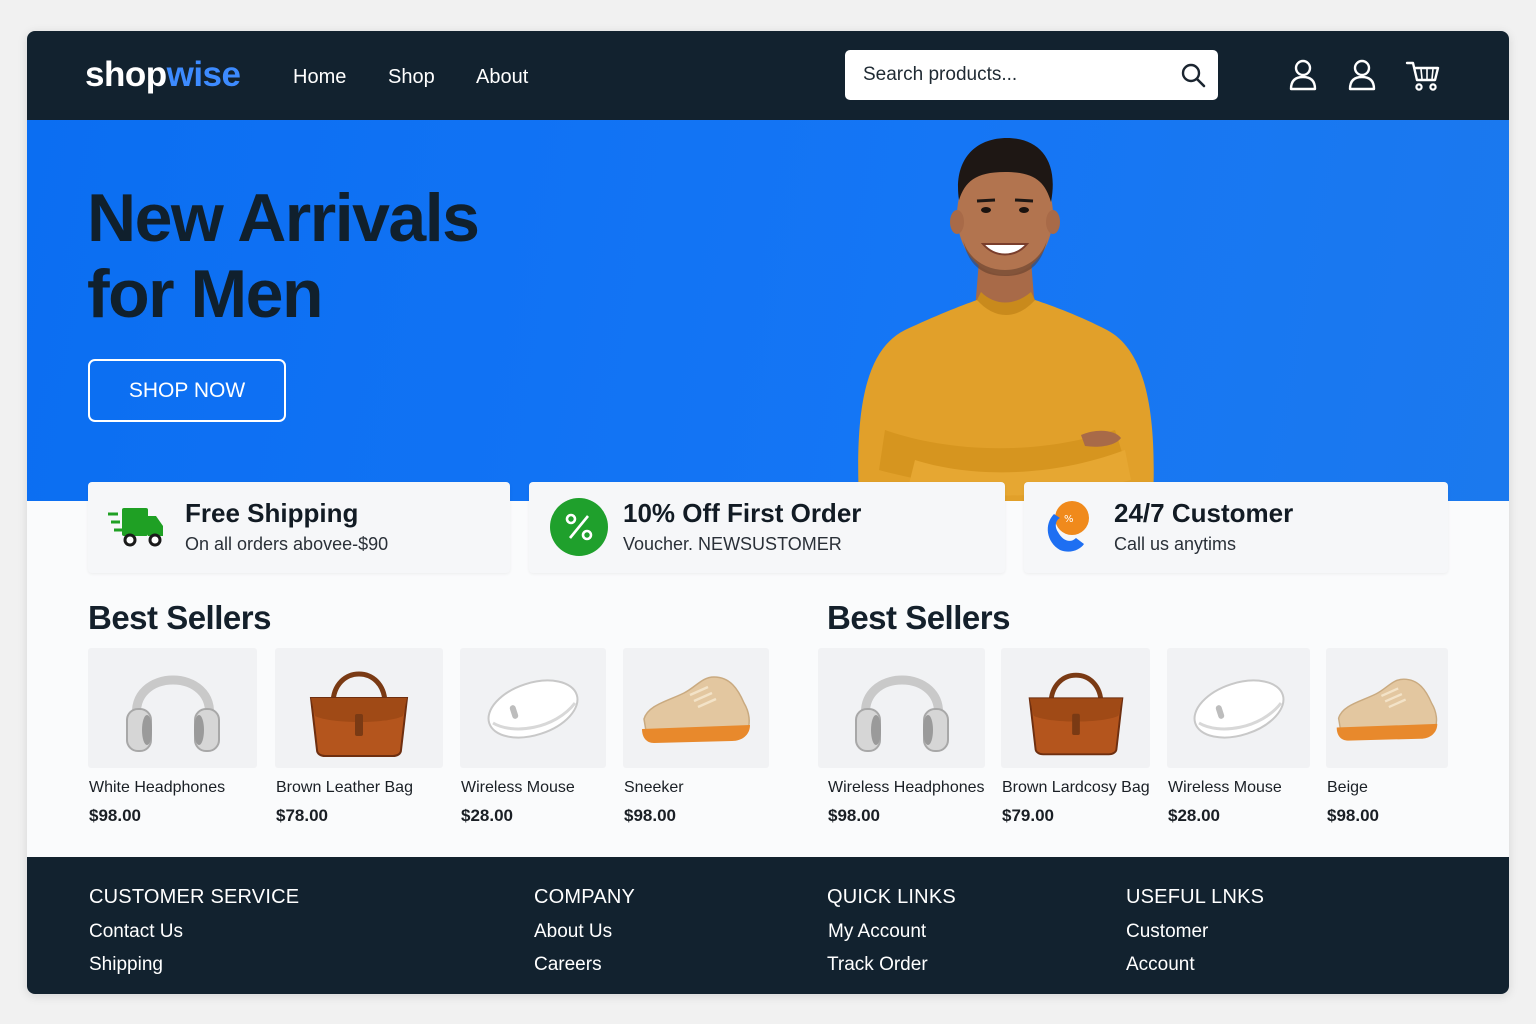 The image size is (1536, 1024). What do you see at coordinates (1362, 77) in the screenshot?
I see `user-profile-icon` at bounding box center [1362, 77].